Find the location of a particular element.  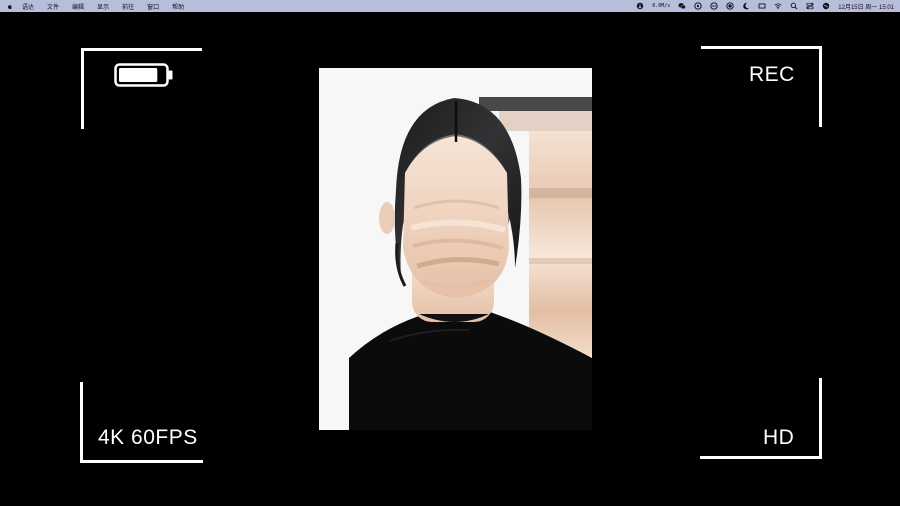

chat-icon is located at coordinates (698, 6).